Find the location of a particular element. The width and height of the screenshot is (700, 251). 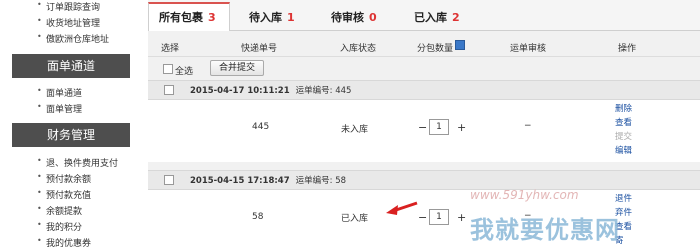

edit-link: 编辑 is located at coordinates (623, 150).